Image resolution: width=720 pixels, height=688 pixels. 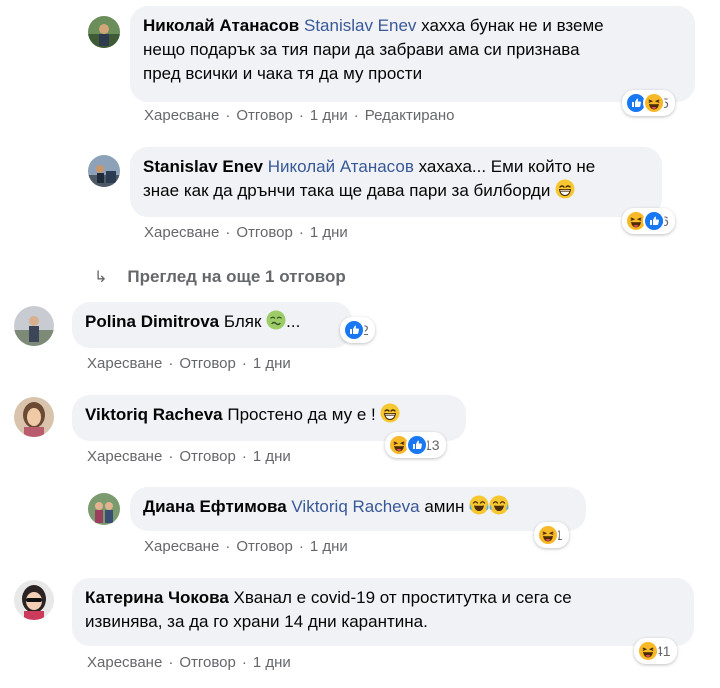 I want to click on comment-text: Простено да му е !, so click(x=301, y=414).